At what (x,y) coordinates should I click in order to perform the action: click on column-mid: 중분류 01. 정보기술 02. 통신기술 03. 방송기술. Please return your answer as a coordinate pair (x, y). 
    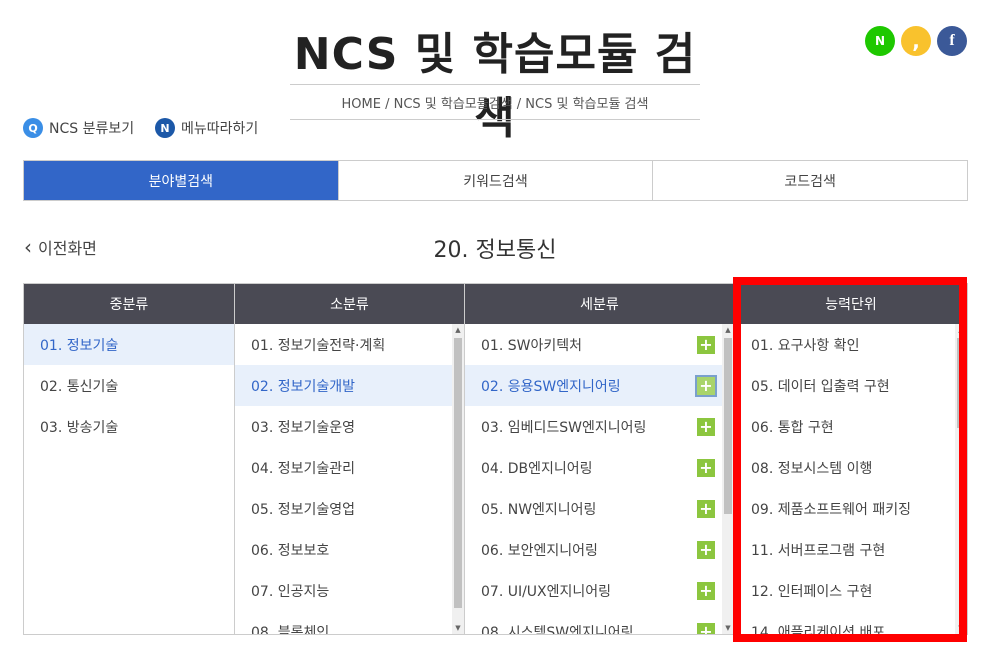
    Looking at the image, I should click on (129, 459).